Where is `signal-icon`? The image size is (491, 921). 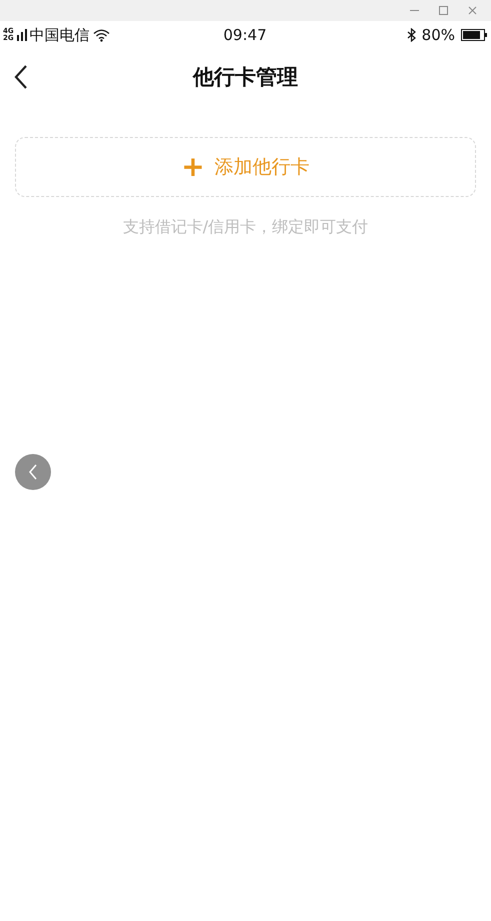
signal-icon is located at coordinates (21, 35).